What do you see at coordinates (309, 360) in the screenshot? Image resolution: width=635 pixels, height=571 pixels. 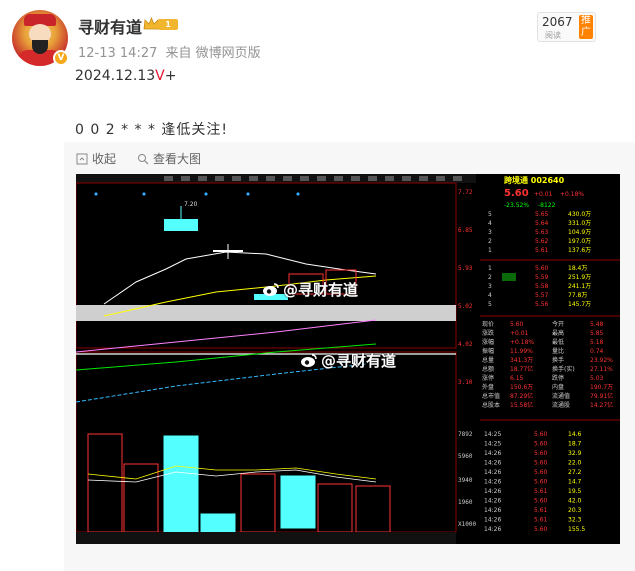 I see `weibo-logo-icon` at bounding box center [309, 360].